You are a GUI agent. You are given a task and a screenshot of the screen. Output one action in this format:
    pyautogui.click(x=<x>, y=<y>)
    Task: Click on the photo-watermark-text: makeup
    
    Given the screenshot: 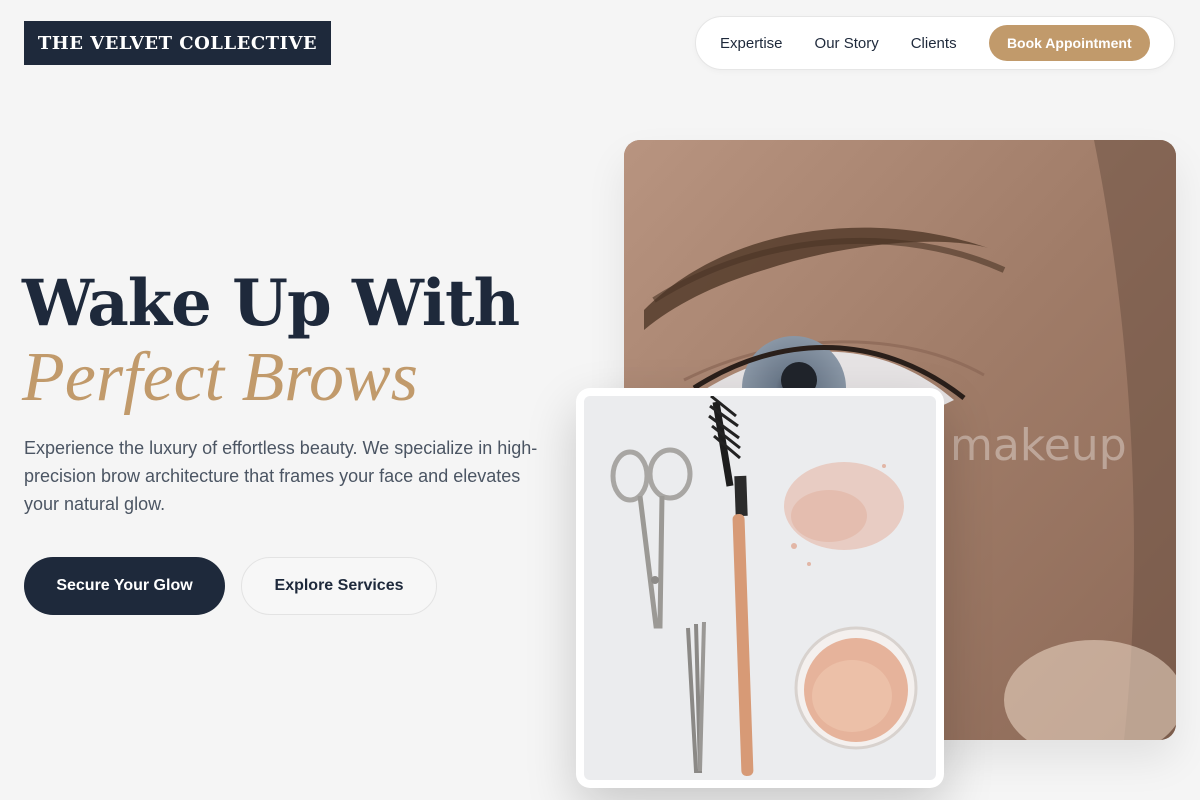 What is the action you would take?
    pyautogui.click(x=1038, y=445)
    